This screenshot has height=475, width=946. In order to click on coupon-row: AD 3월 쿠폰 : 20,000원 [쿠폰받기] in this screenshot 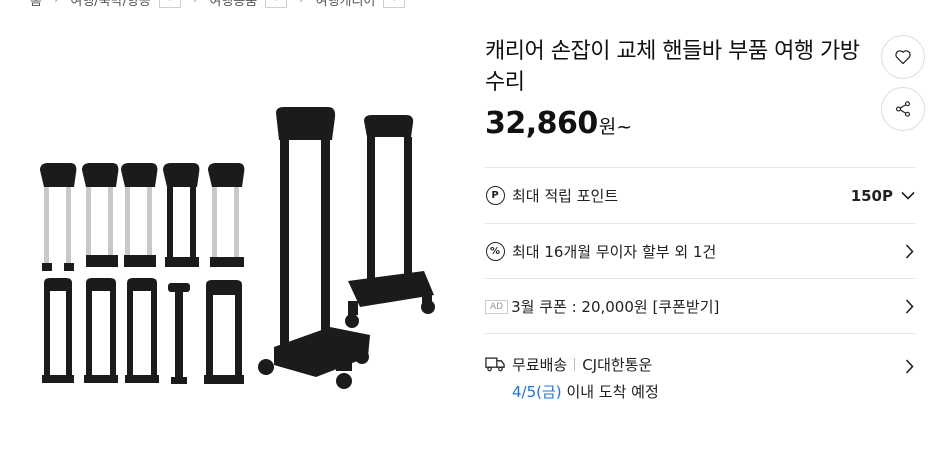, I will do `click(700, 306)`.